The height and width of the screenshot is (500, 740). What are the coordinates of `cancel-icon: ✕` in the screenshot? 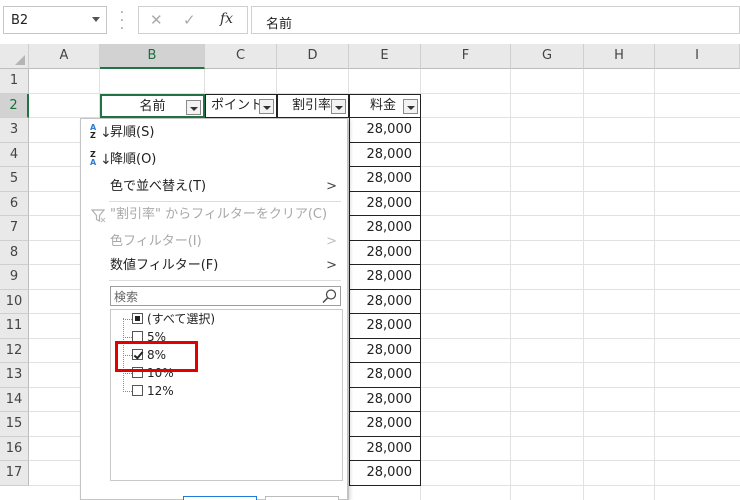 It's located at (156, 20).